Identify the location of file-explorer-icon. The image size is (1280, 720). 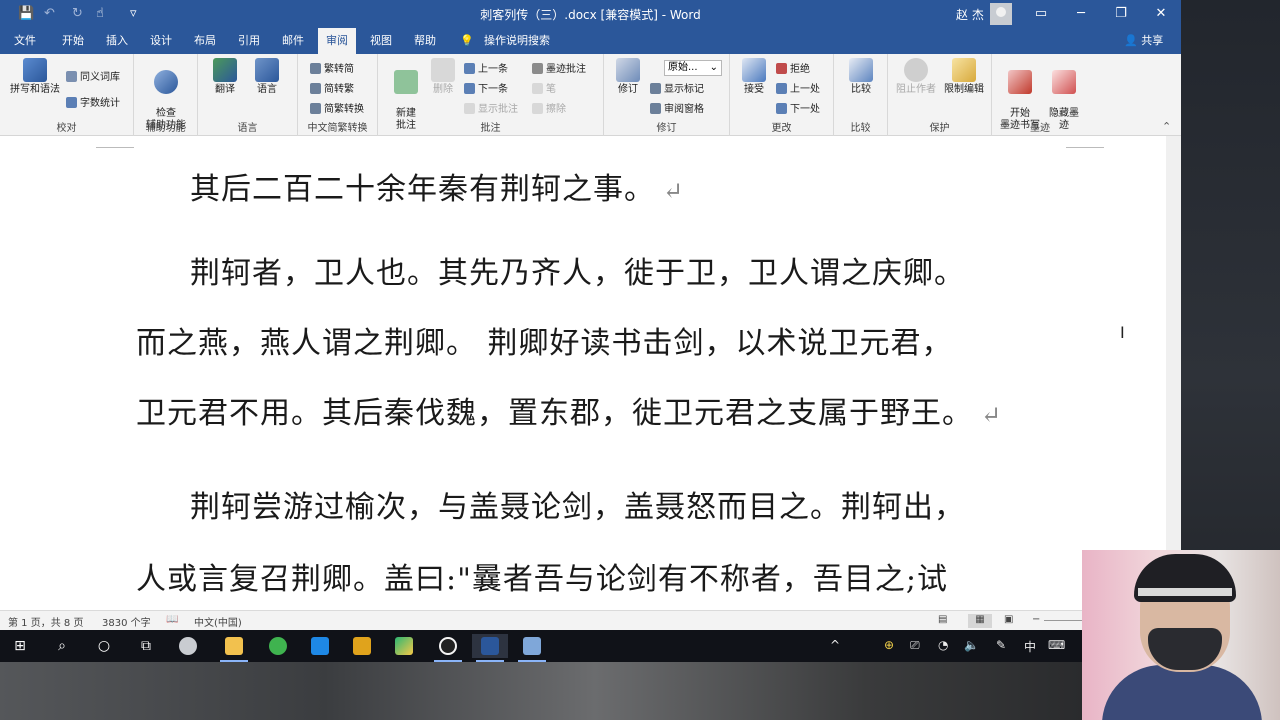
(234, 648).